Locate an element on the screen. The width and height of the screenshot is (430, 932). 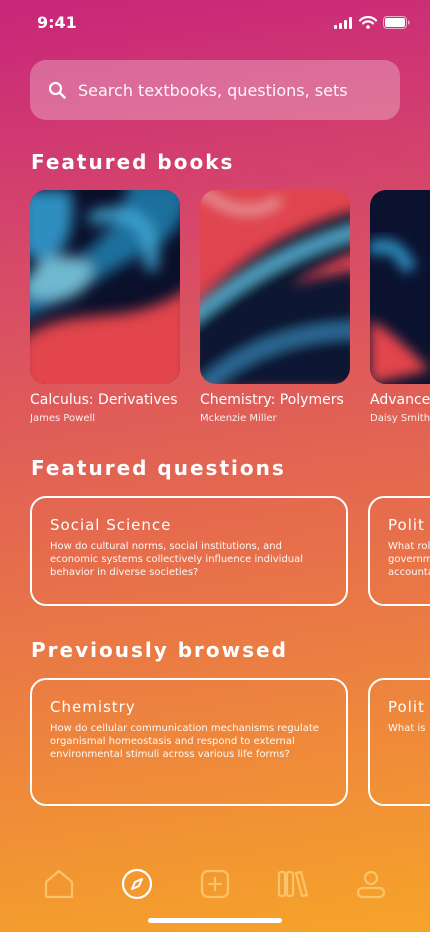
compass-icon is located at coordinates (137, 884).